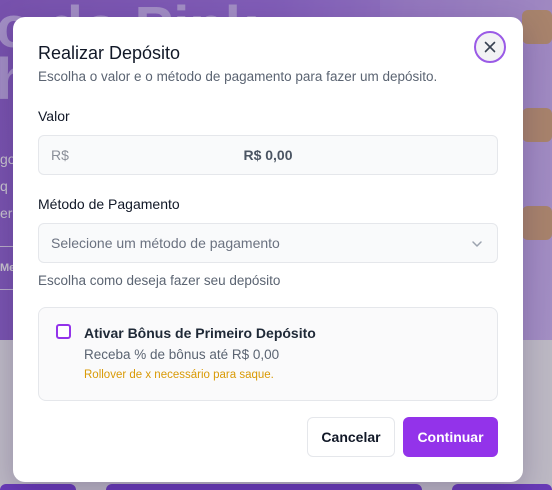 The height and width of the screenshot is (490, 552). I want to click on close-icon, so click(490, 47).